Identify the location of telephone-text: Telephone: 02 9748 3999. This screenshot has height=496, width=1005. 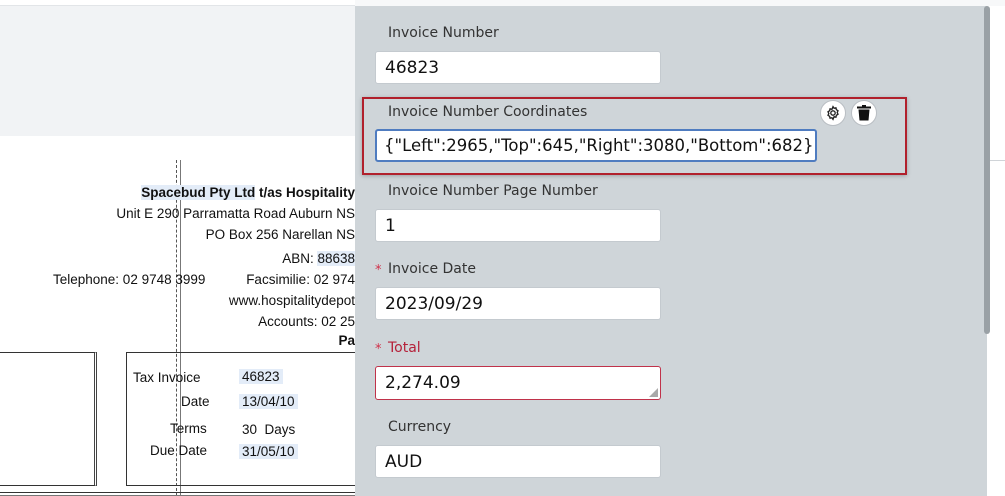
(129, 279).